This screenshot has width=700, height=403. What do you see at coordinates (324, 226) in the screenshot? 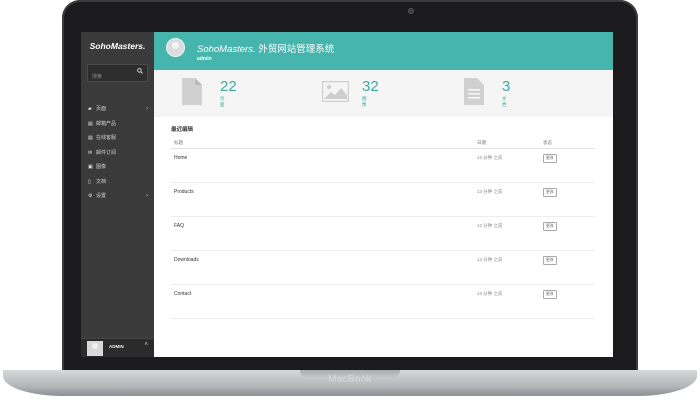
I see `row-title: FAQ` at bounding box center [324, 226].